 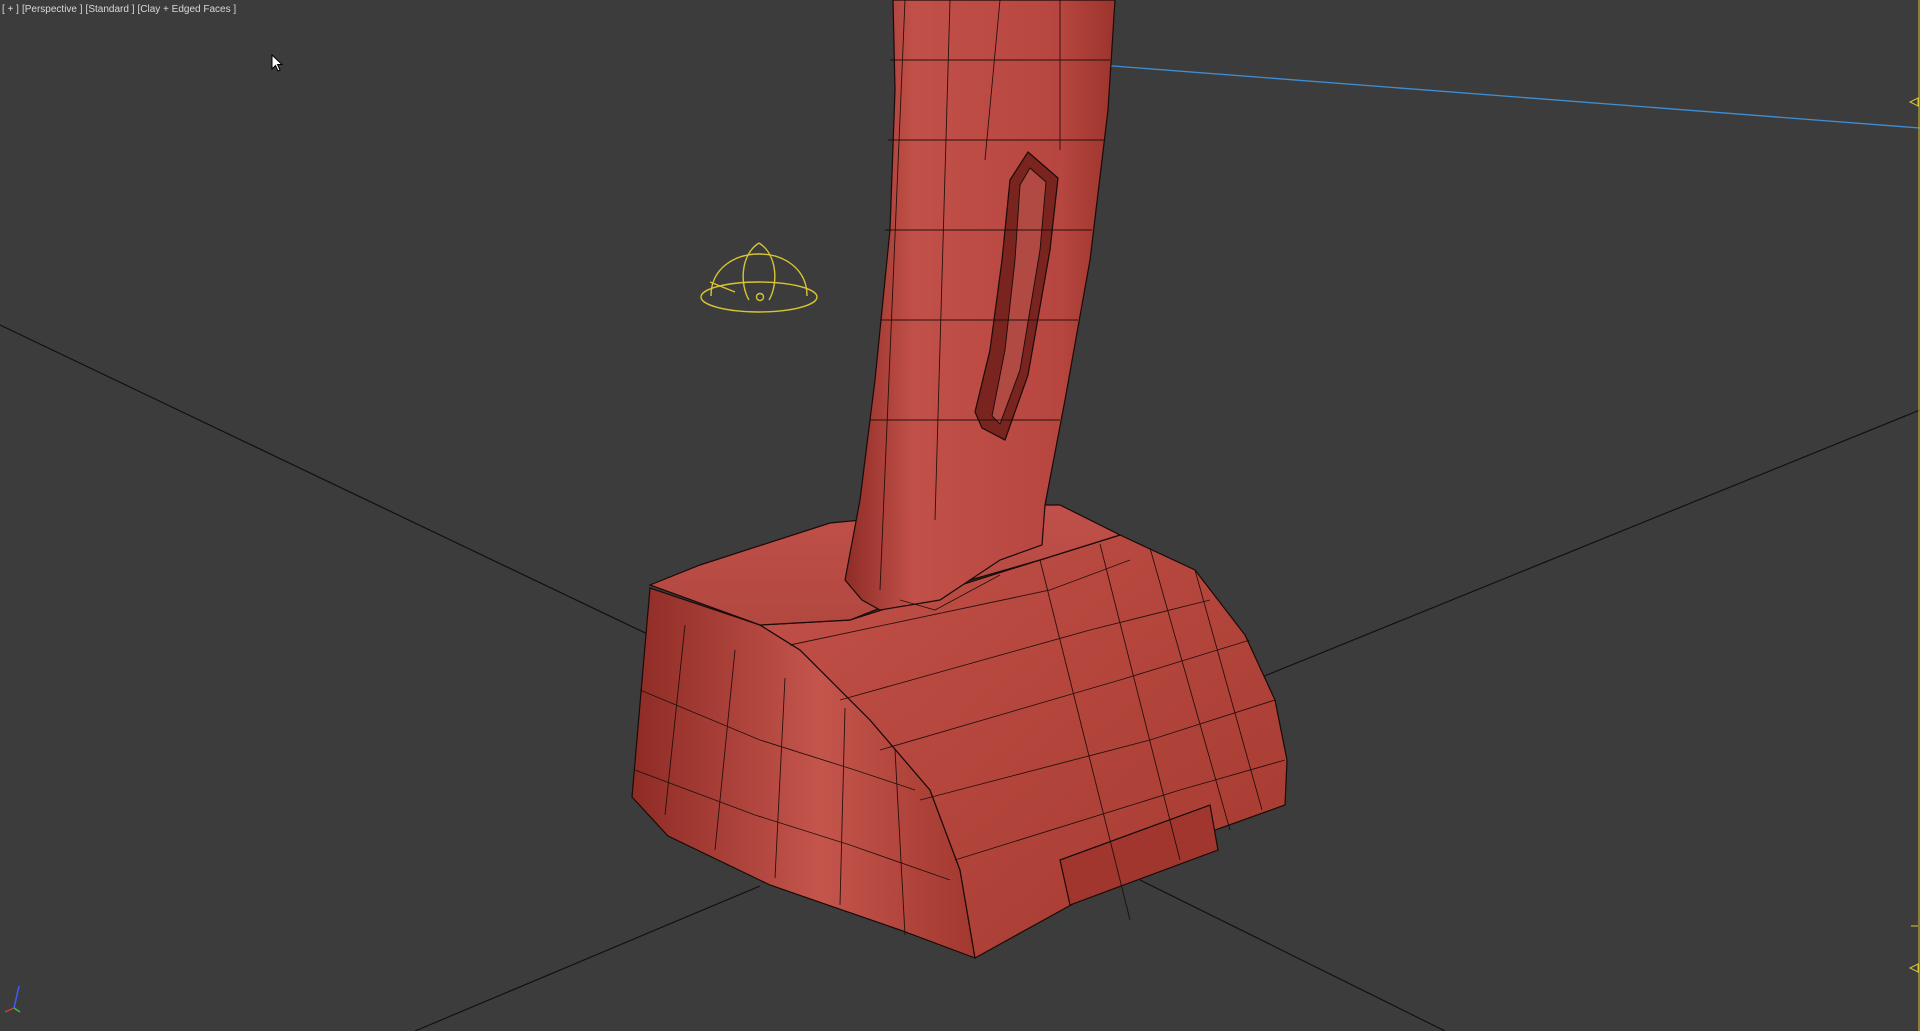 I want to click on target-line, so click(x=1509, y=96).